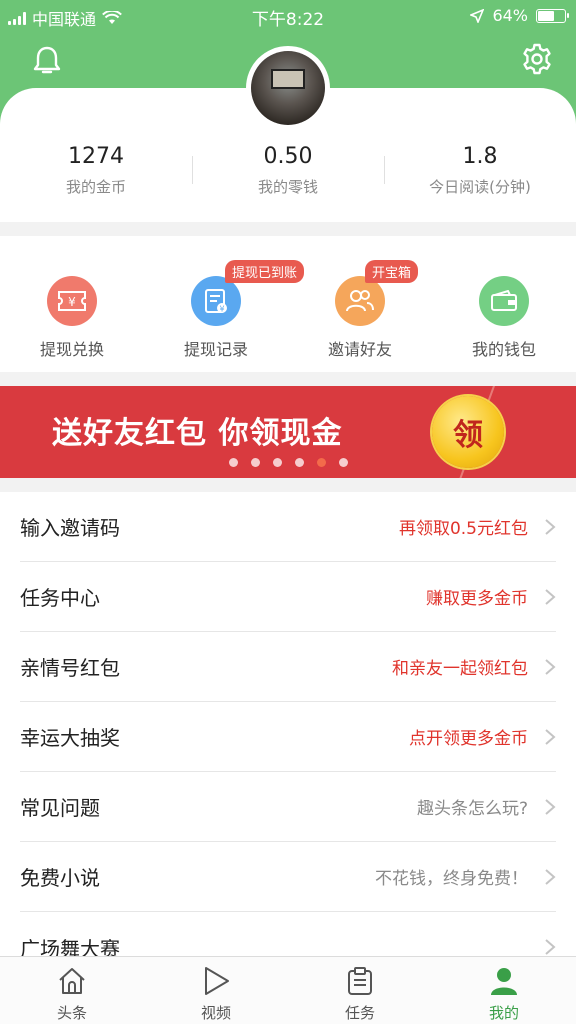  I want to click on shortcut-wallet: 我的钱包, so click(504, 304).